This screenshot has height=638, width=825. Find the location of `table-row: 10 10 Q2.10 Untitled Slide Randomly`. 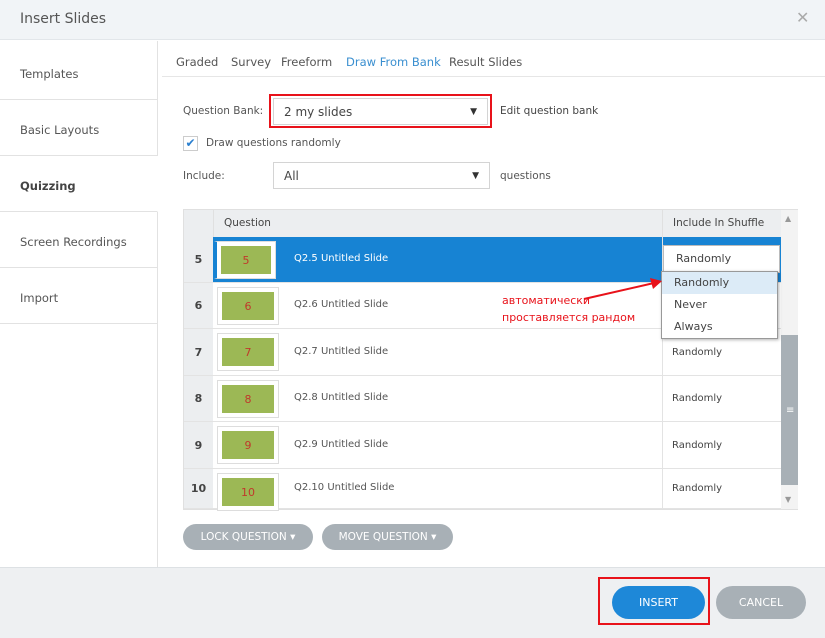

table-row: 10 10 Q2.10 Untitled Slide Randomly is located at coordinates (482, 490).